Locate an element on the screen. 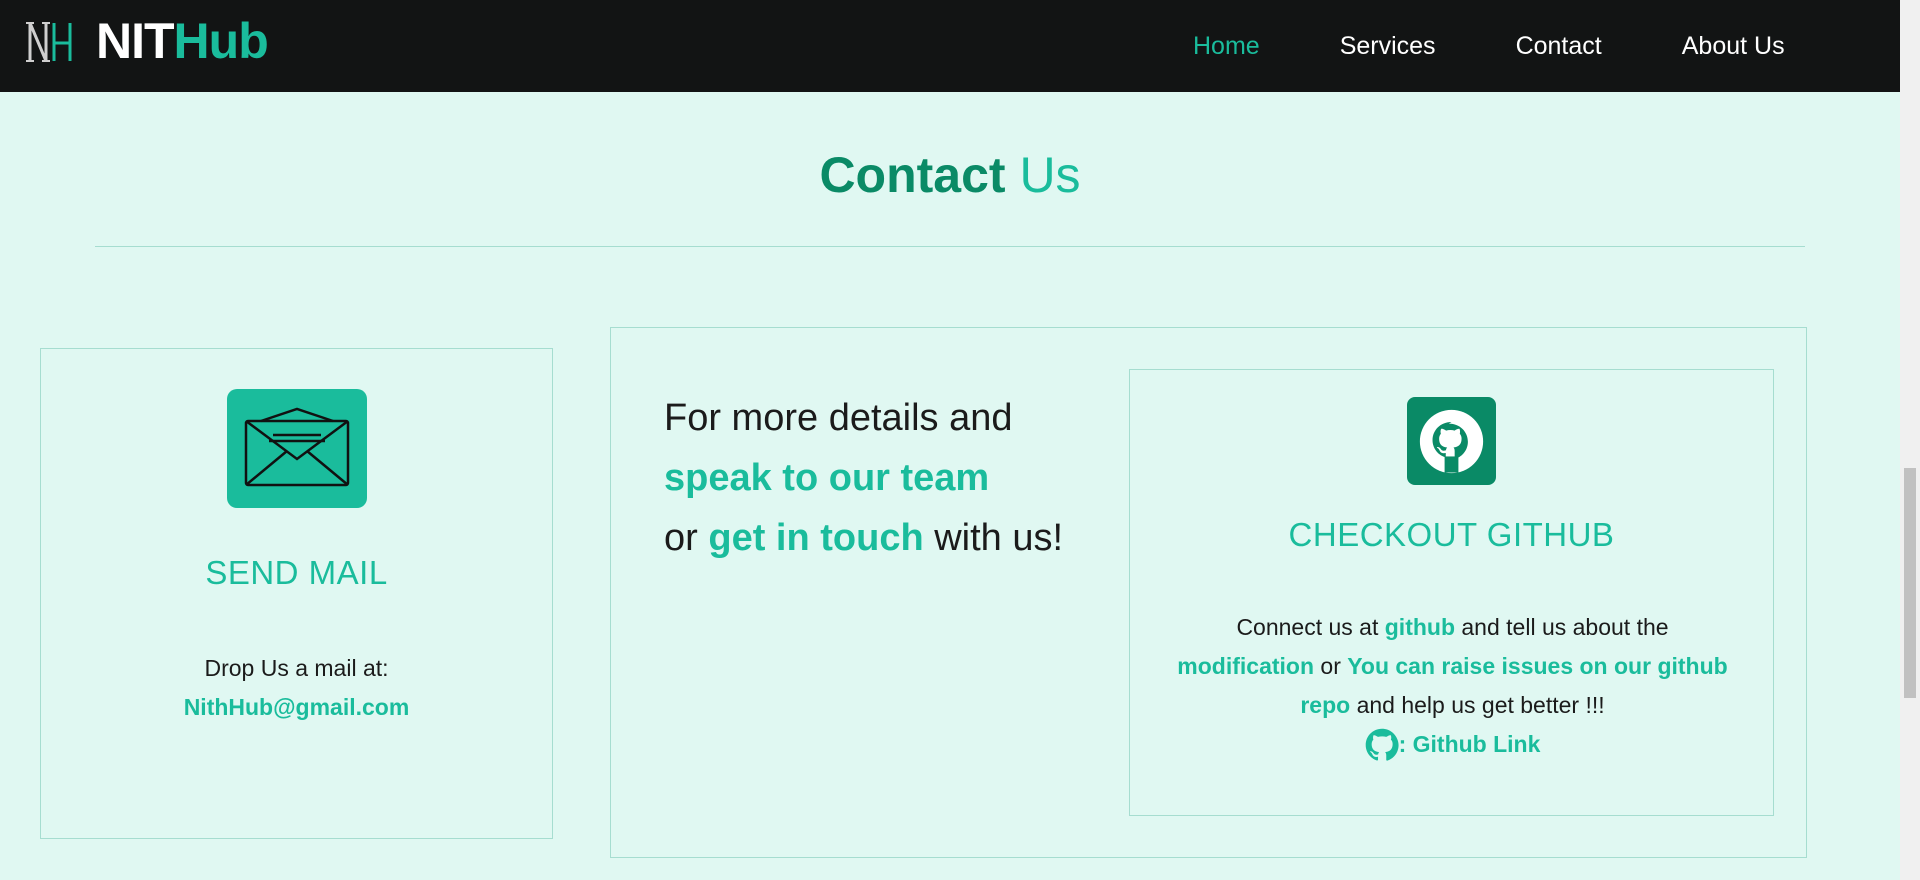 The width and height of the screenshot is (1920, 880). modification-link: modification is located at coordinates (1245, 666).